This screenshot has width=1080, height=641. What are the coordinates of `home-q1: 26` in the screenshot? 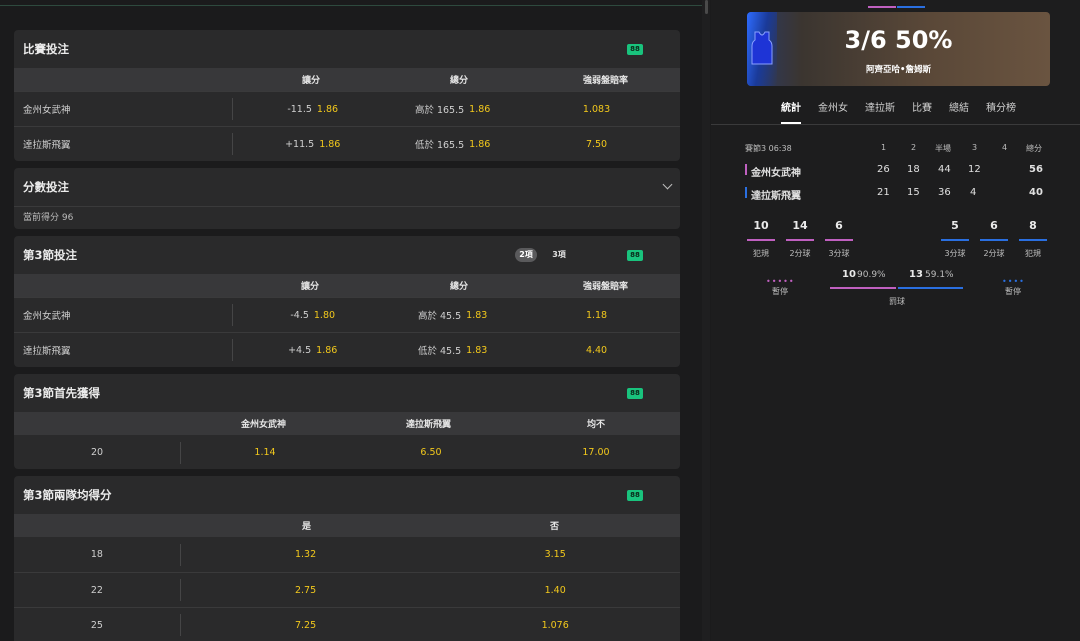 It's located at (883, 169).